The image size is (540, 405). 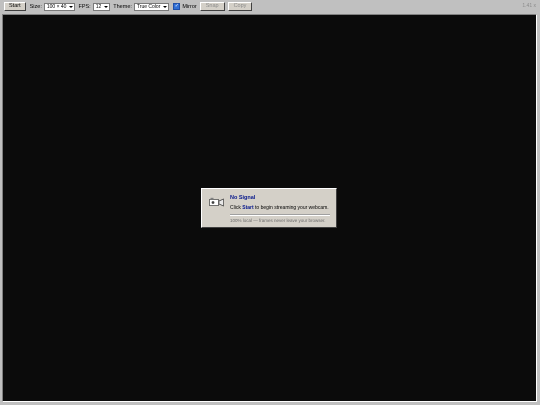 What do you see at coordinates (240, 6) in the screenshot?
I see `copy-button: Copy` at bounding box center [240, 6].